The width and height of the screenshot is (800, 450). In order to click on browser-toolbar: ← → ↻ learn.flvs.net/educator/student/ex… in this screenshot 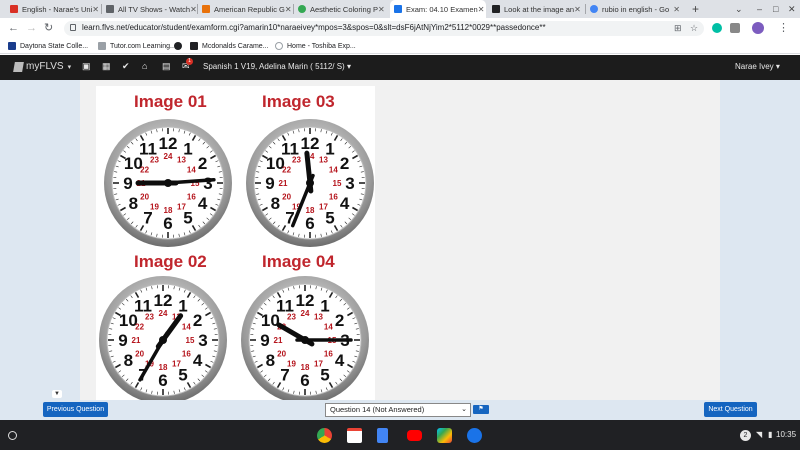, I will do `click(400, 28)`.